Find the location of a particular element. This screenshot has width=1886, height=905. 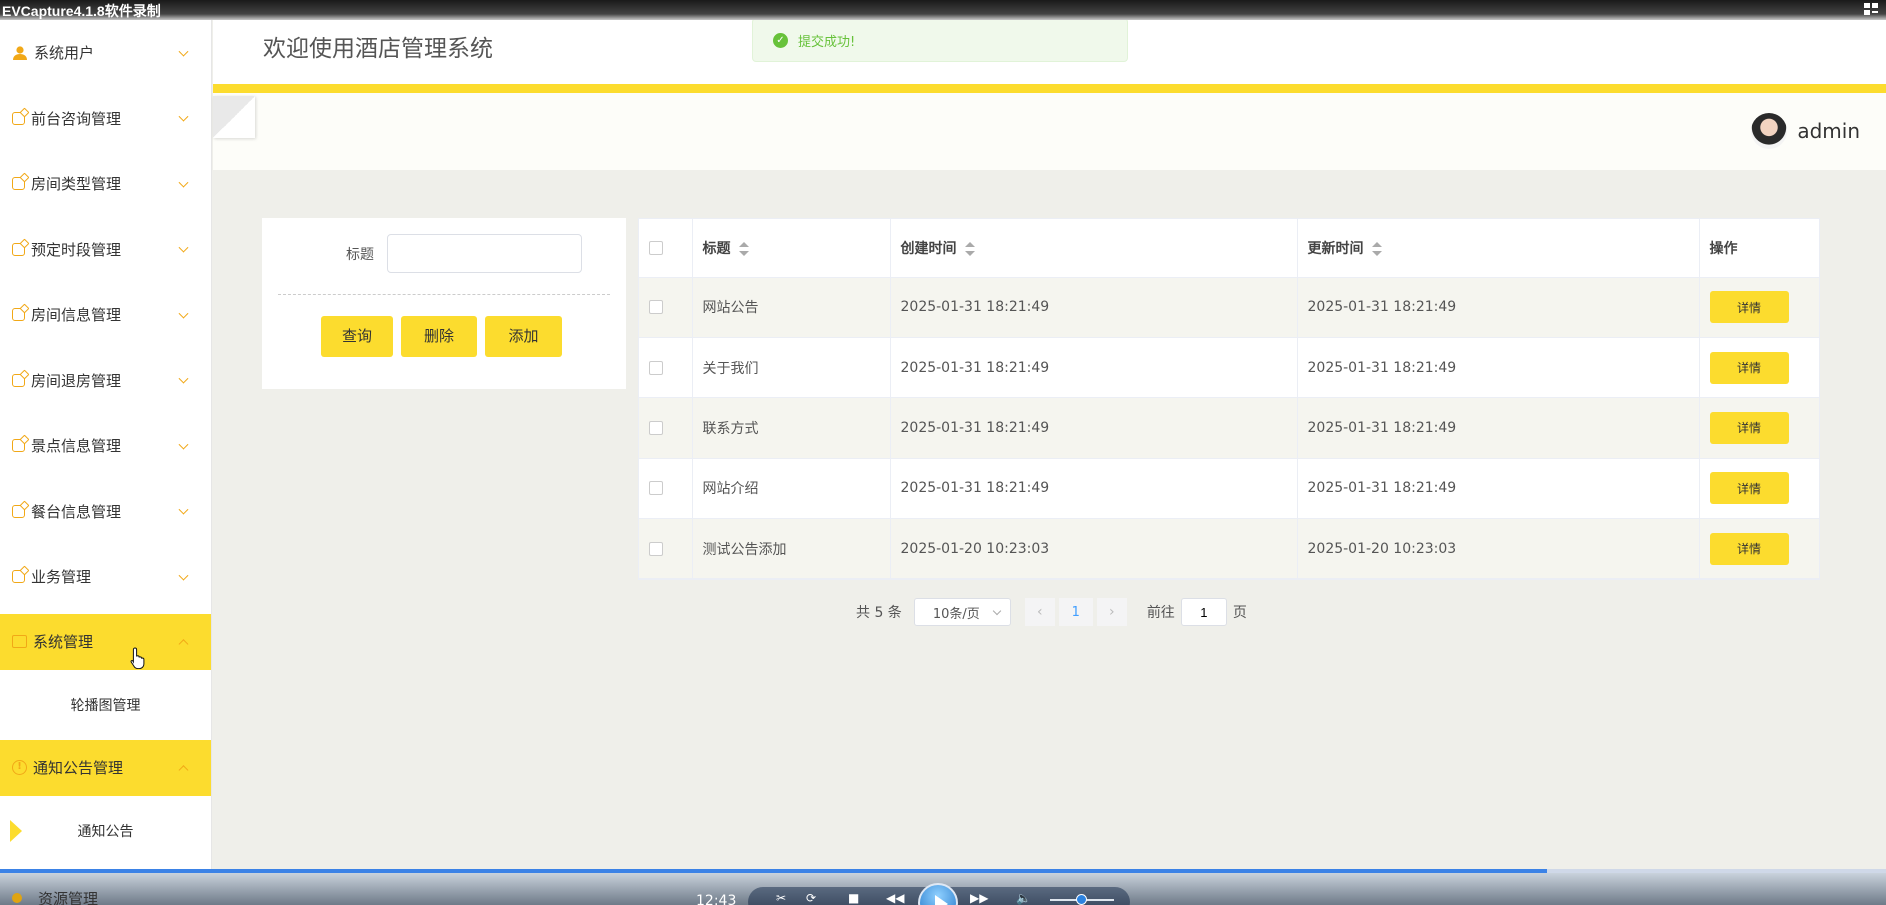

cell-created: 2025-01-31 18:21:49 is located at coordinates (1094, 489).